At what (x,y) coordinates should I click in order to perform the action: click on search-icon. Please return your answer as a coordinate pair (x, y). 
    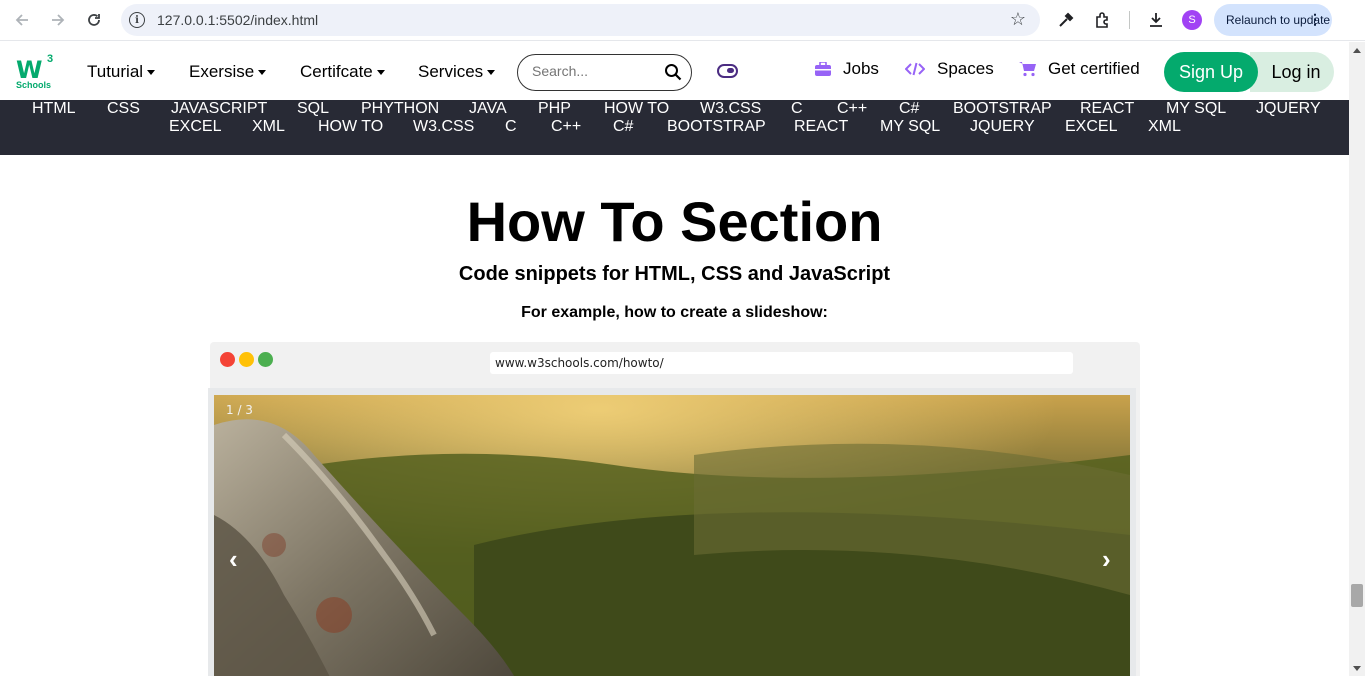
    Looking at the image, I should click on (673, 72).